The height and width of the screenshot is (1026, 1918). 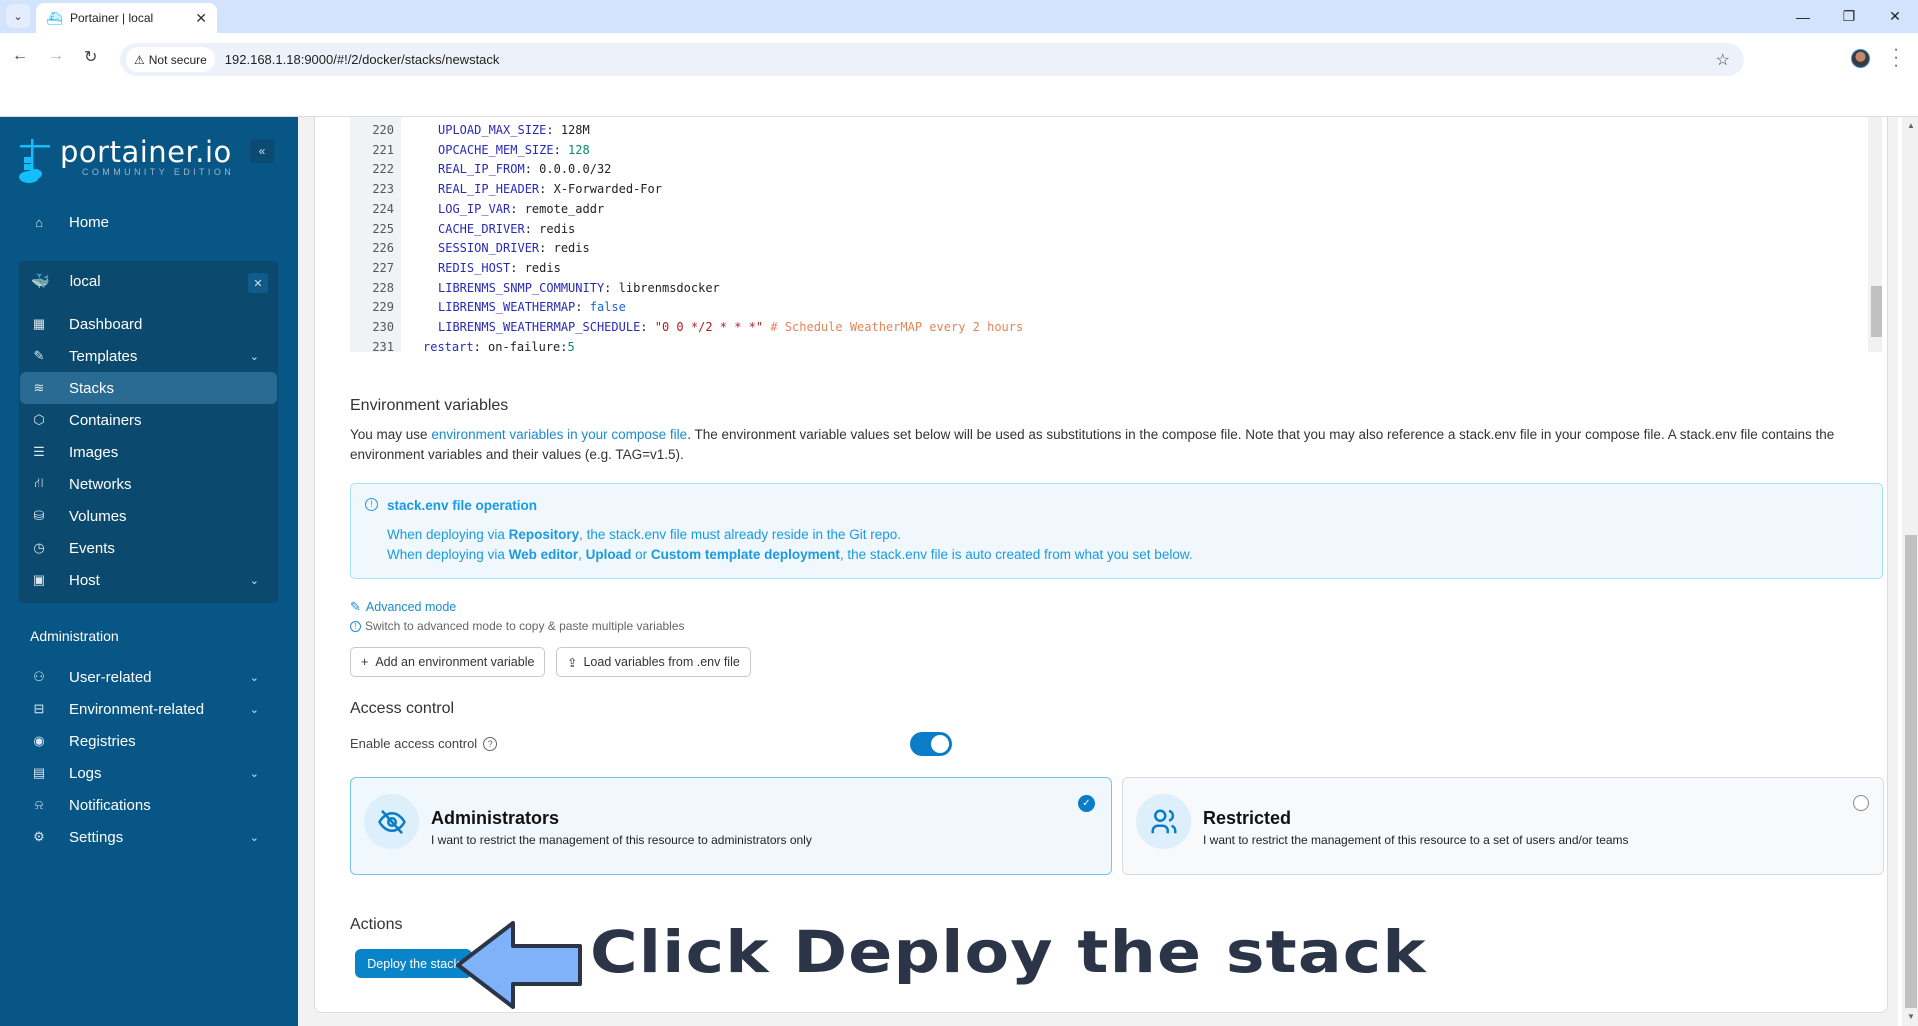 I want to click on dashboard-icon: ▦, so click(x=39, y=323).